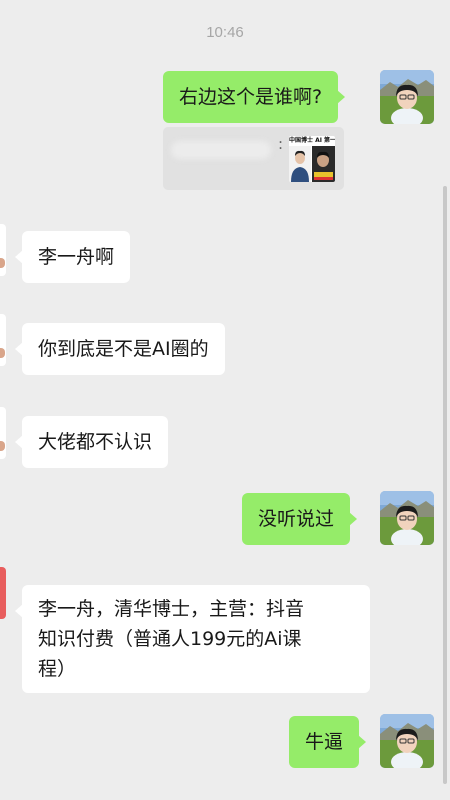 The image size is (450, 800). Describe the element at coordinates (95, 442) in the screenshot. I see `message-text: 大佬都不认识` at that location.